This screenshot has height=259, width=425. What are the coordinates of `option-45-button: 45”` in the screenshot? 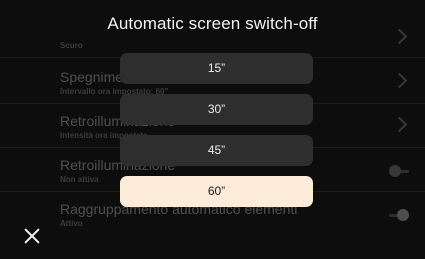 It's located at (216, 150).